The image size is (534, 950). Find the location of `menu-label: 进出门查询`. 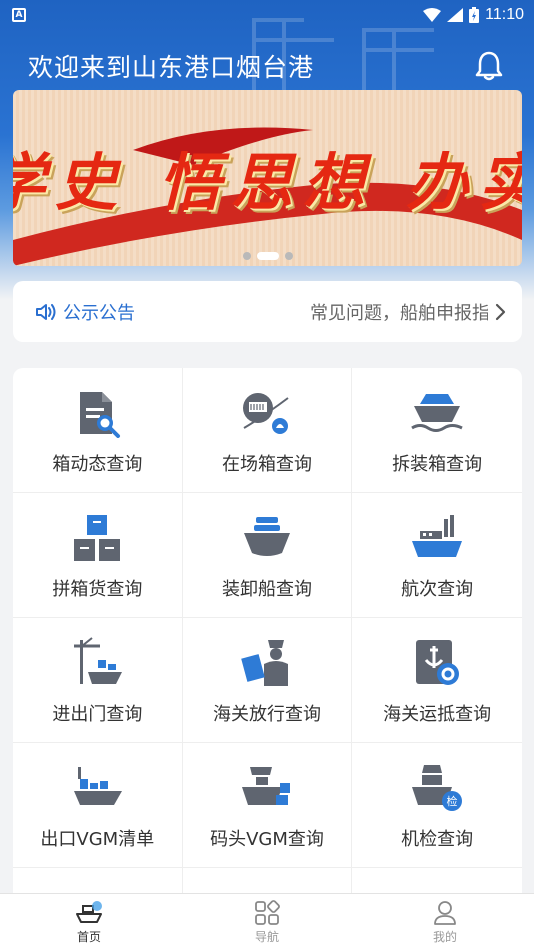

menu-label: 进出门查询 is located at coordinates (97, 714).